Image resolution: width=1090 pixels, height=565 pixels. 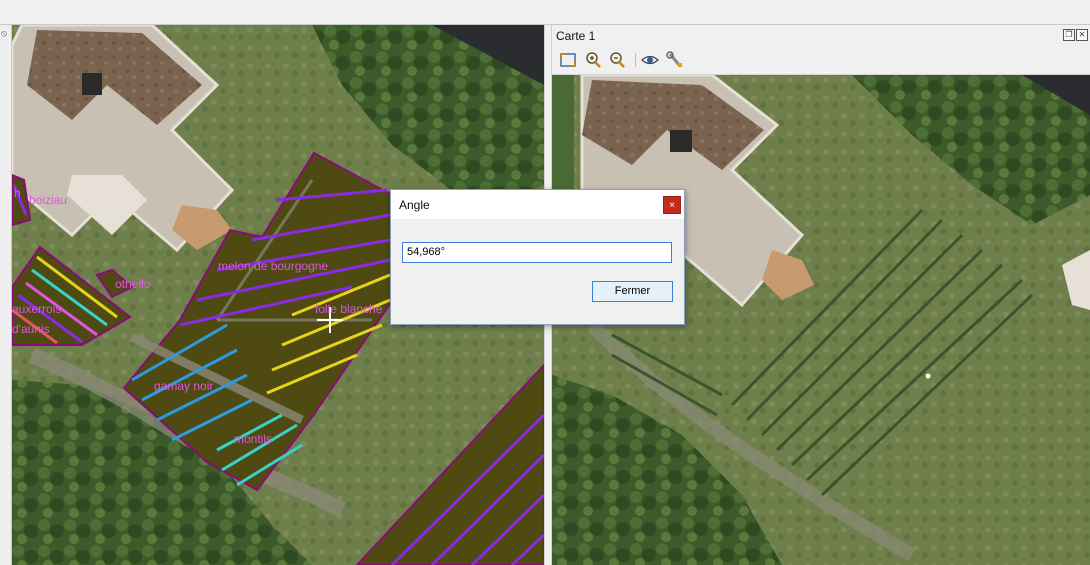 I want to click on zoom-full-icon, so click(x=568, y=60).